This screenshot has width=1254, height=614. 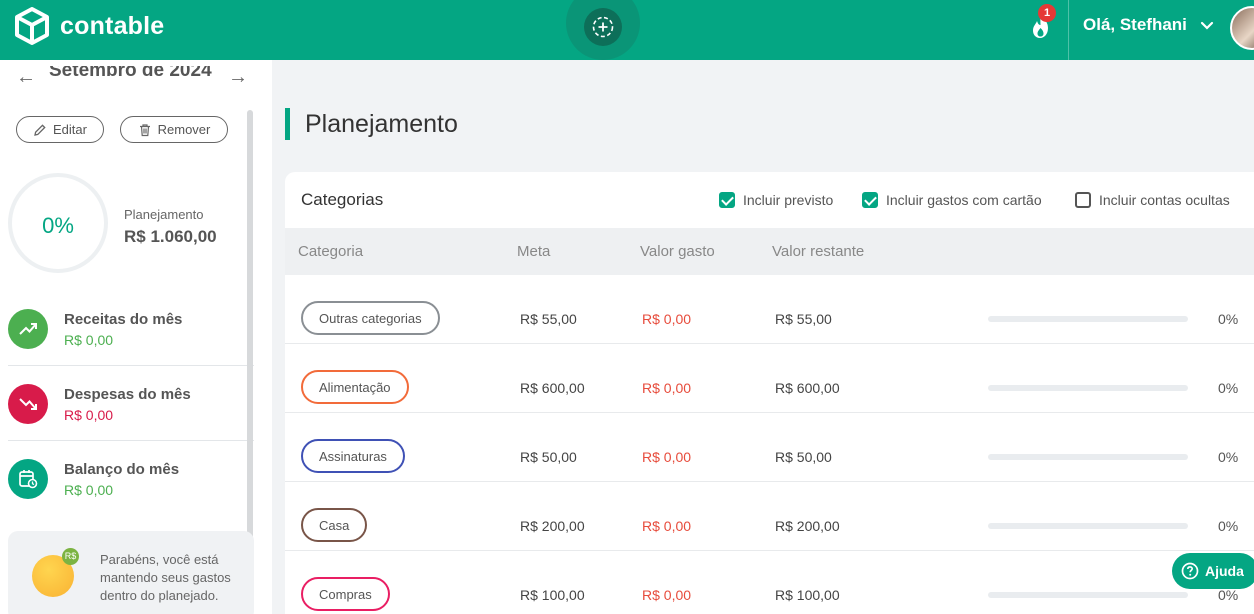 I want to click on table-row: Casa R$ 200,00 R$ 0,00 R$ 200,00 0%, so click(x=769, y=516).